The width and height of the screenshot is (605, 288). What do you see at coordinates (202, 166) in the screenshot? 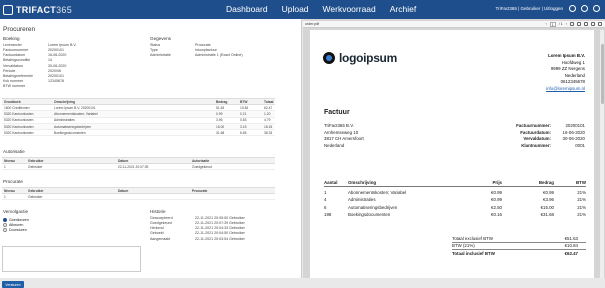
I see `table-cell: Goedgekeurd` at bounding box center [202, 166].